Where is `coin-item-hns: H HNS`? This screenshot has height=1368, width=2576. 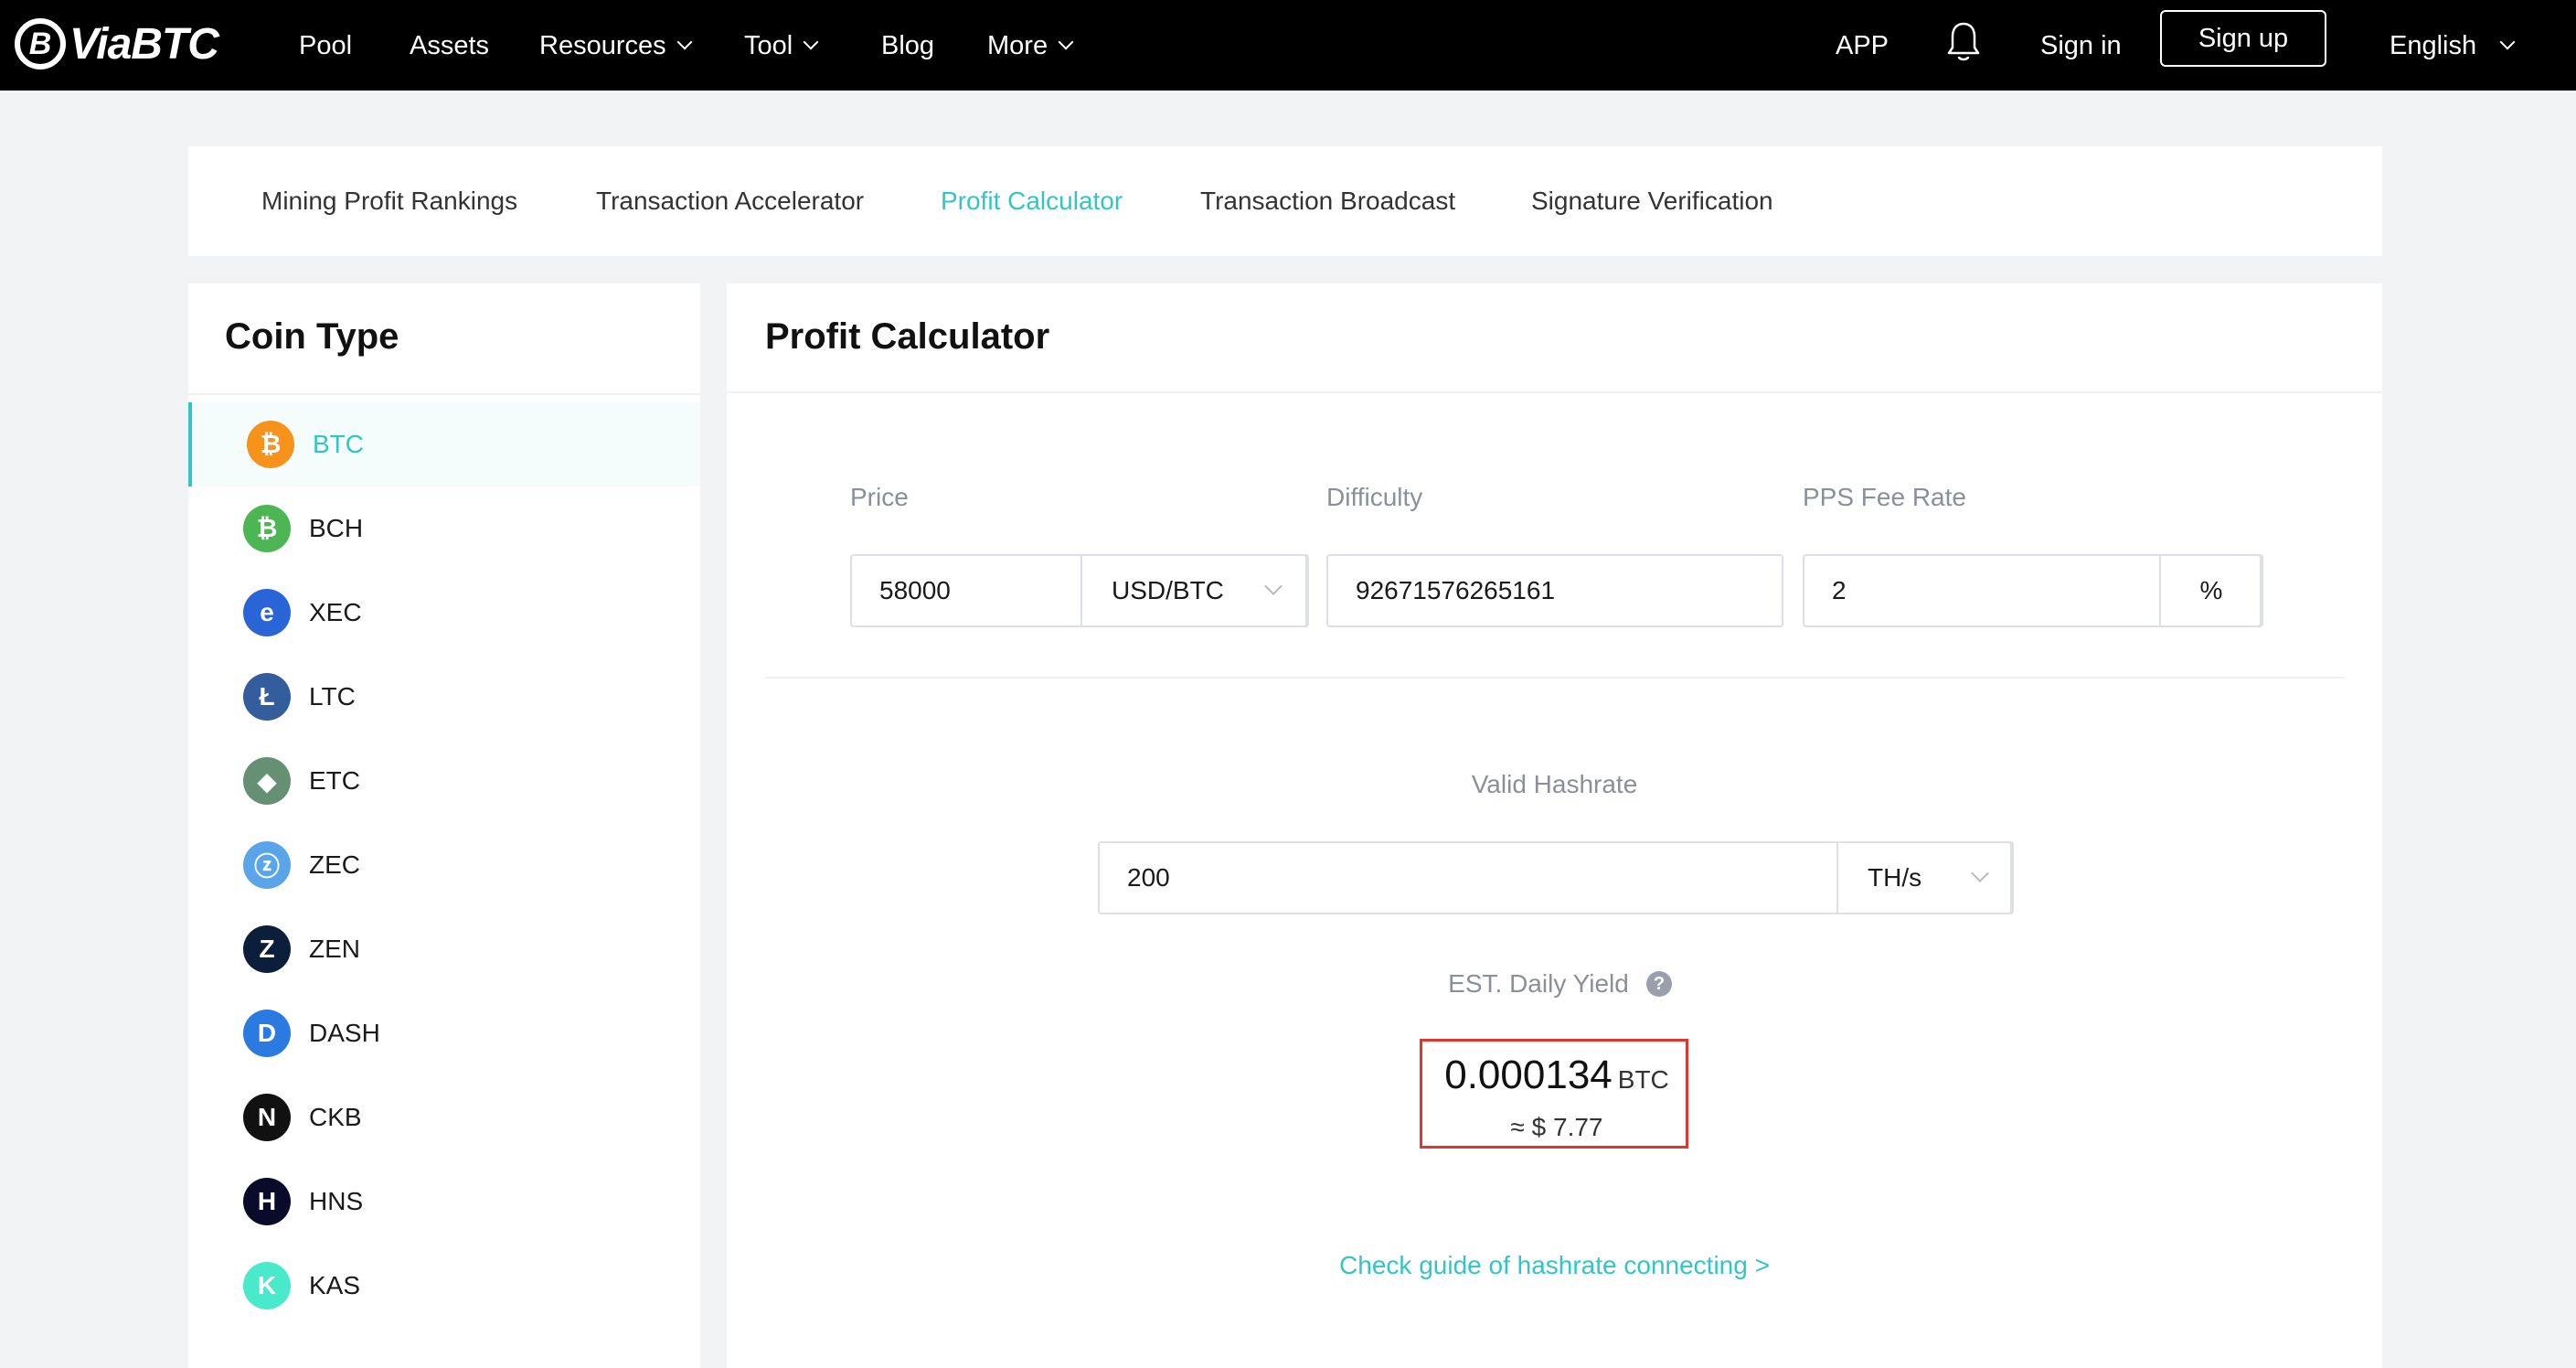 coin-item-hns: H HNS is located at coordinates (444, 1202).